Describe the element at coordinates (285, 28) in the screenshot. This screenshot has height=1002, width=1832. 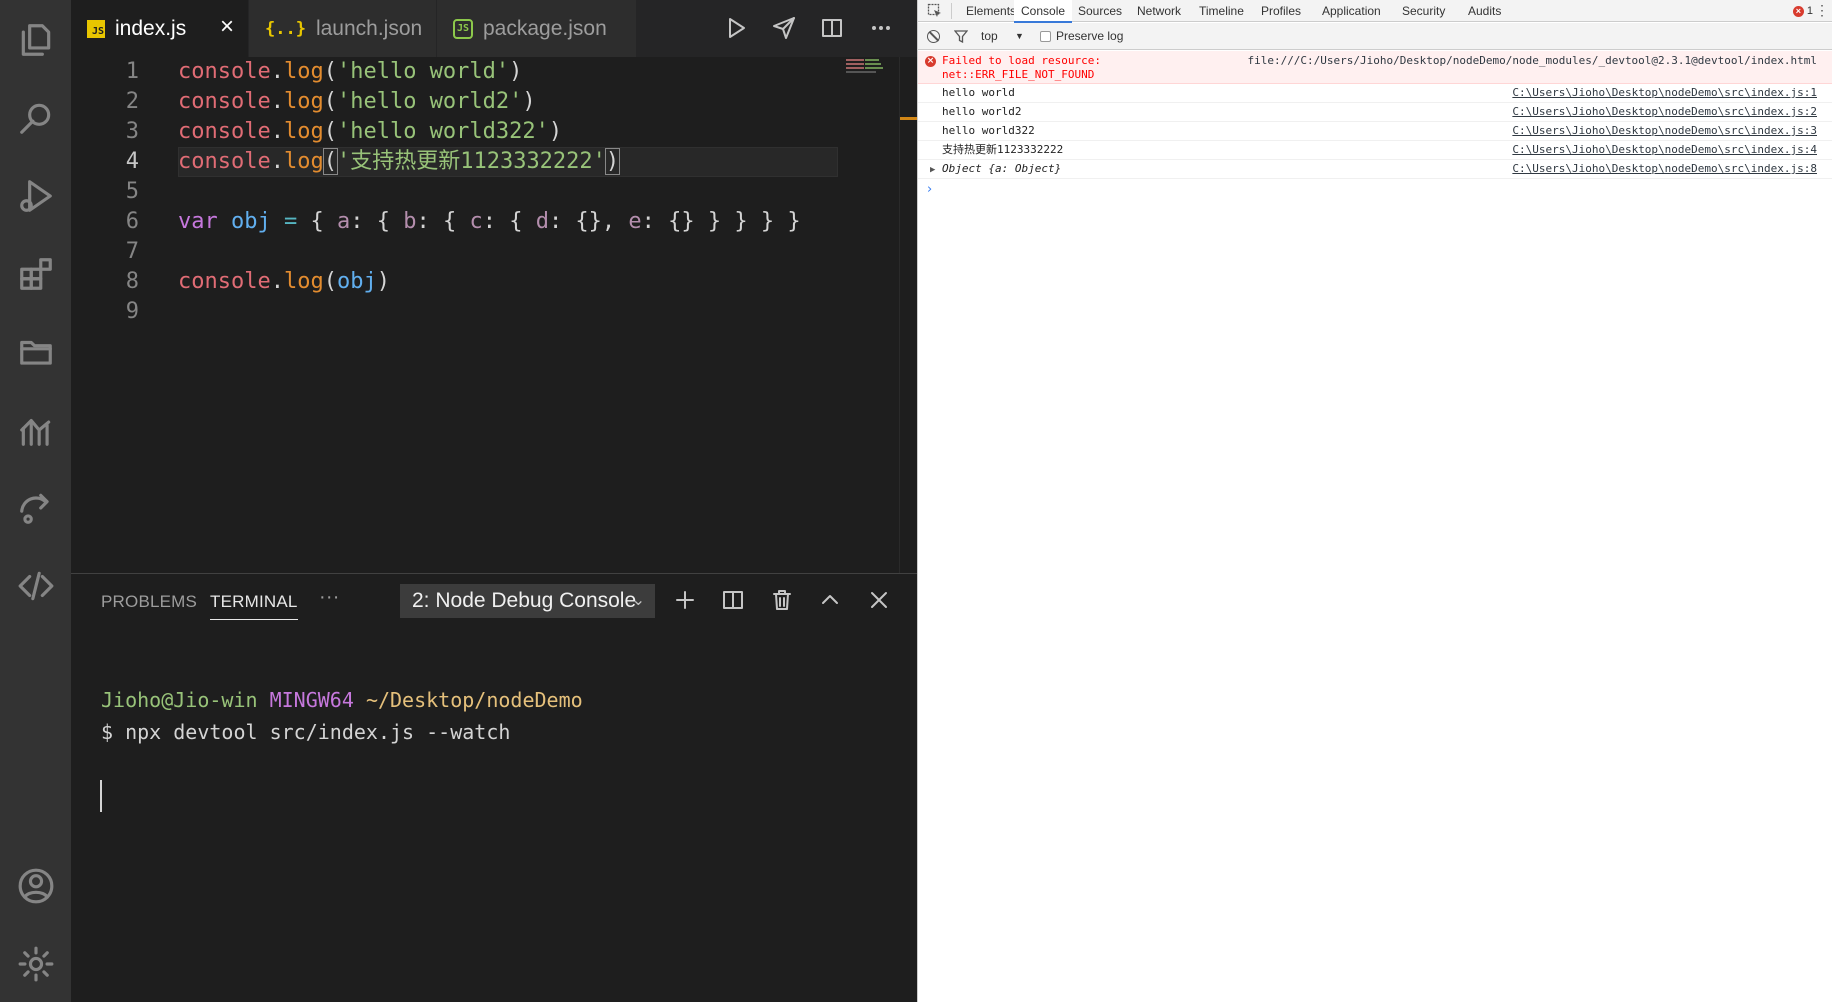
I see `json-file-icon: {..}` at that location.